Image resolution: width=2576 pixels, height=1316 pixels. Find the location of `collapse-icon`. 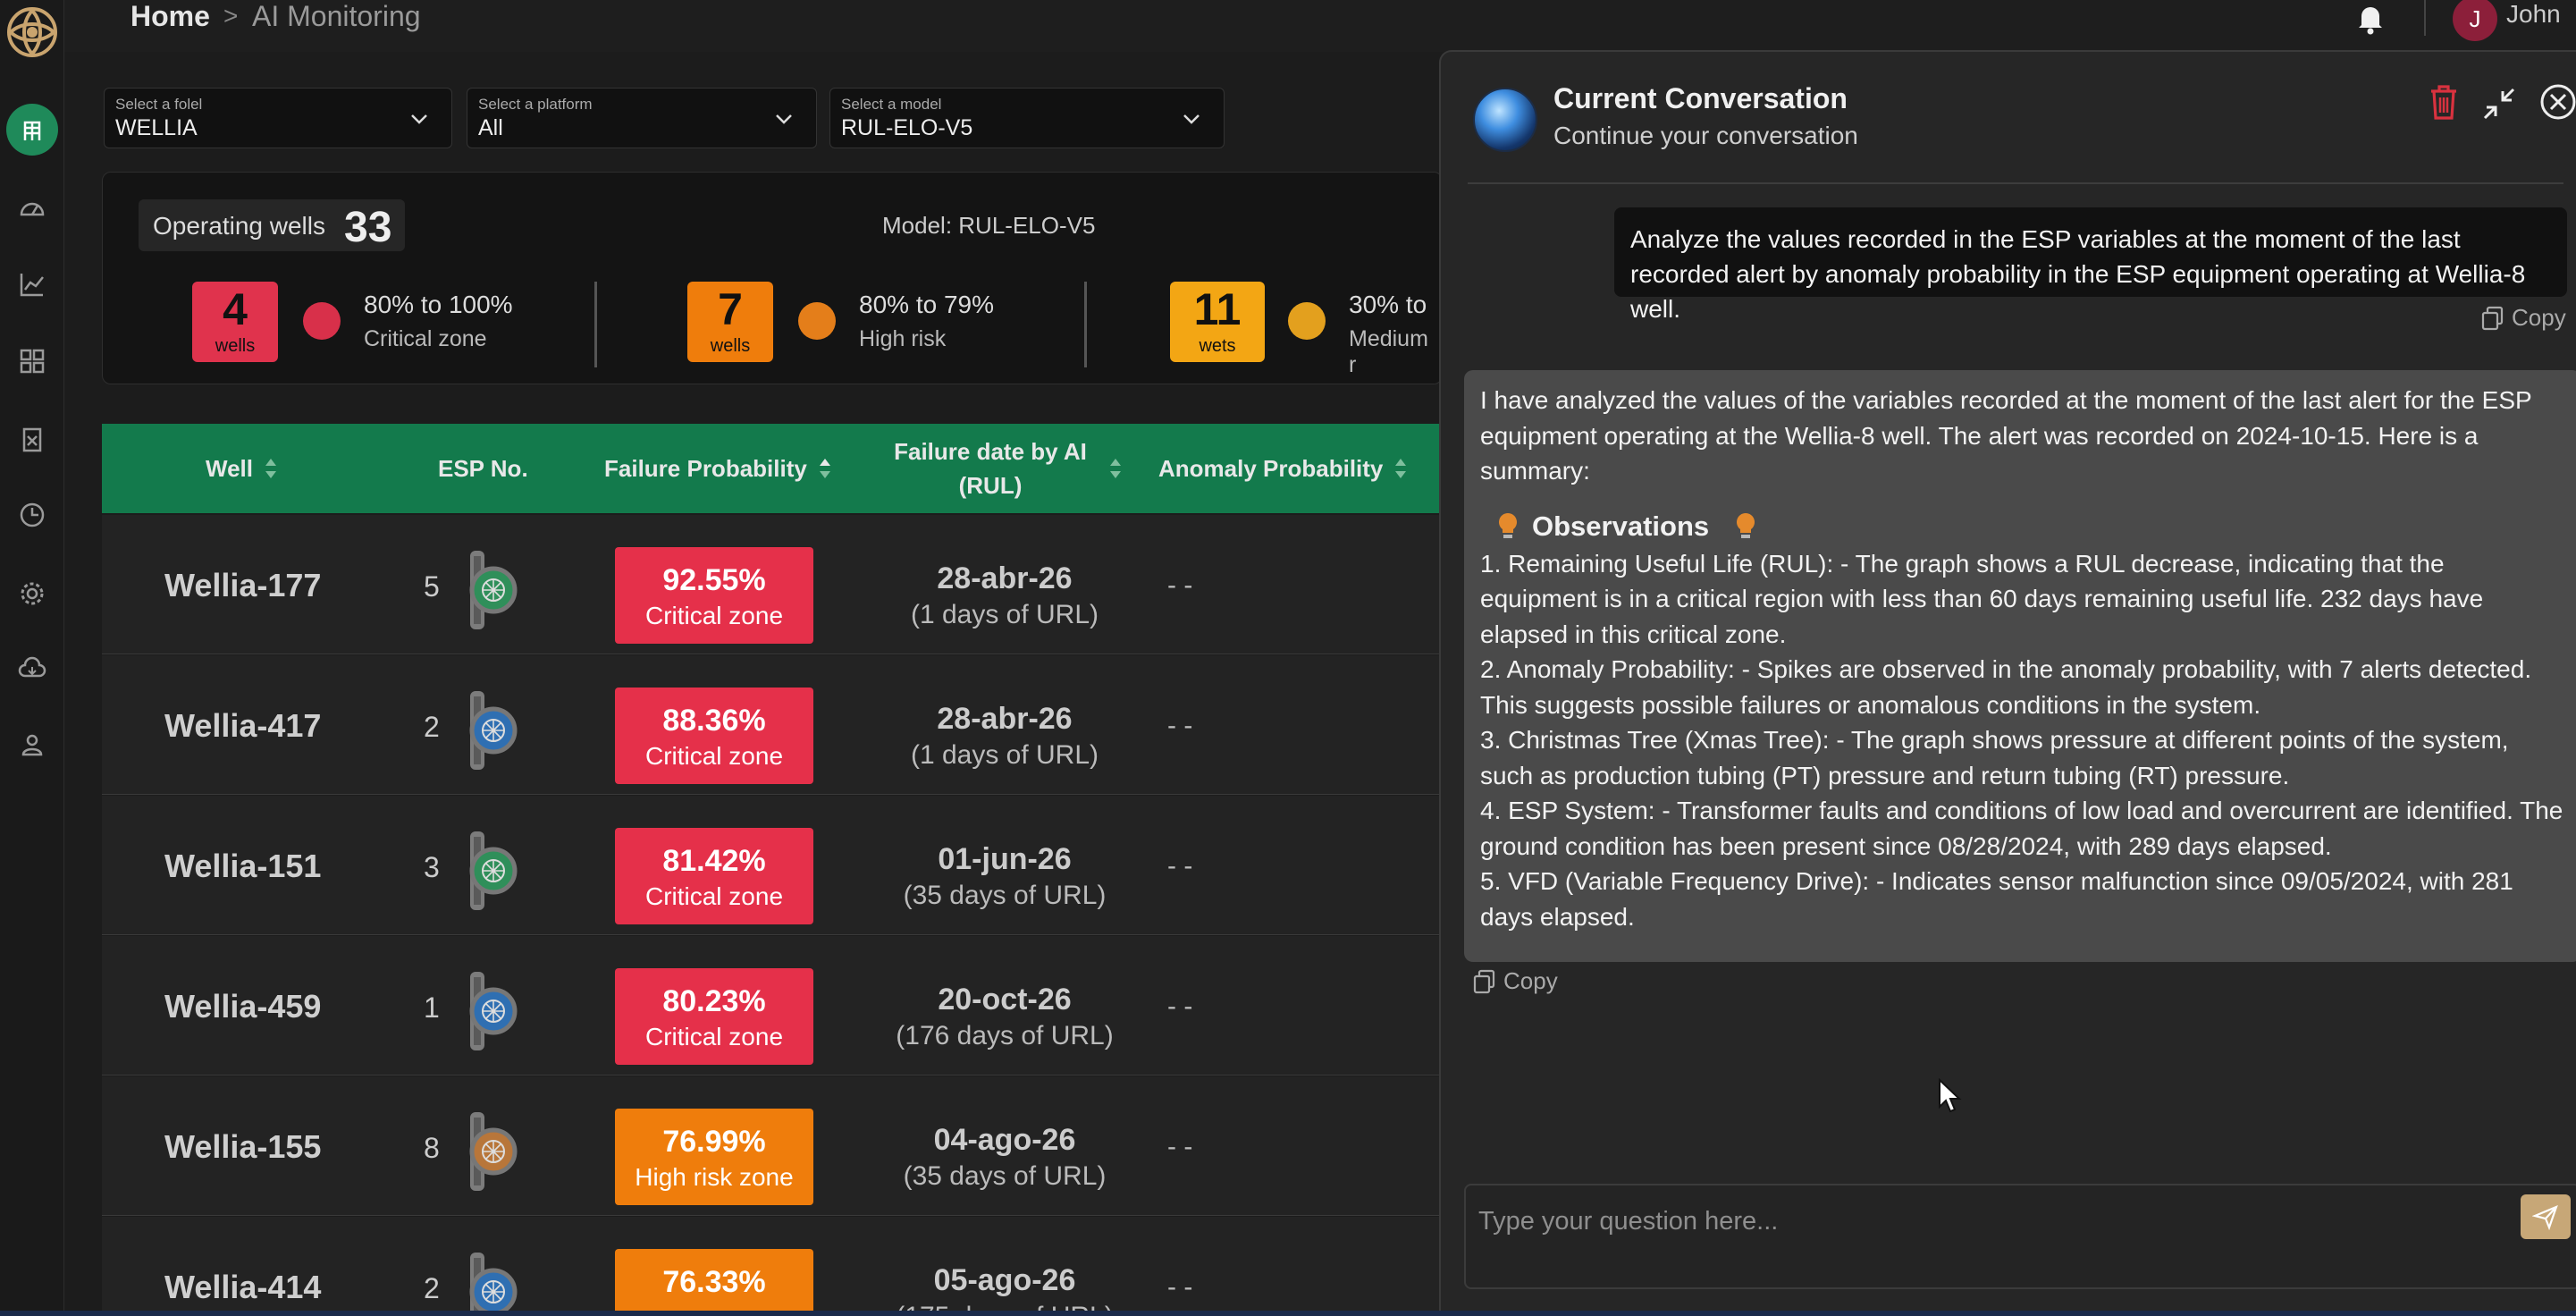

collapse-icon is located at coordinates (2499, 103).